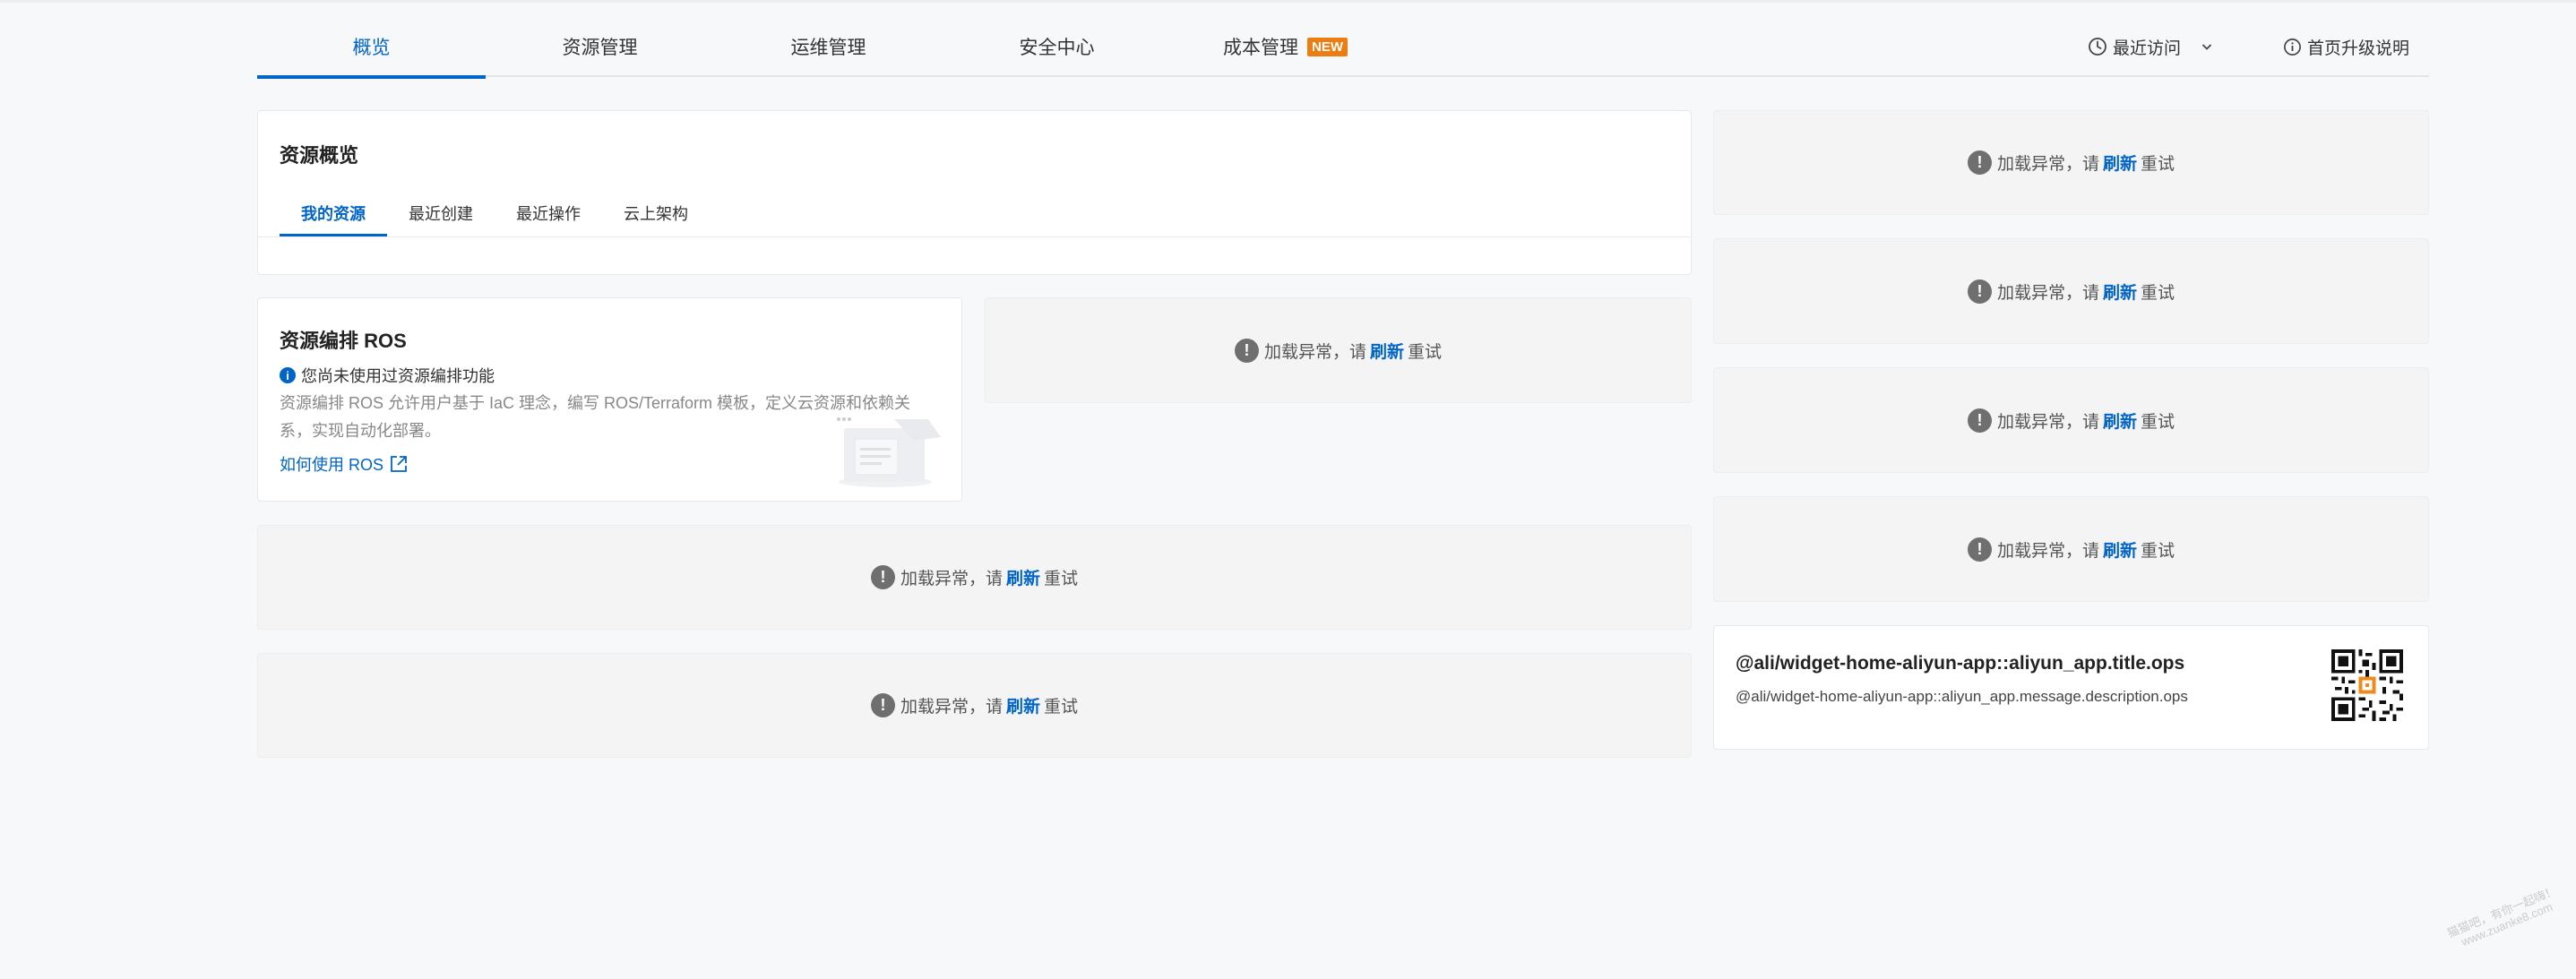 The image size is (2576, 979). I want to click on recent-visits-dropdown: 最近访问, so click(2153, 46).